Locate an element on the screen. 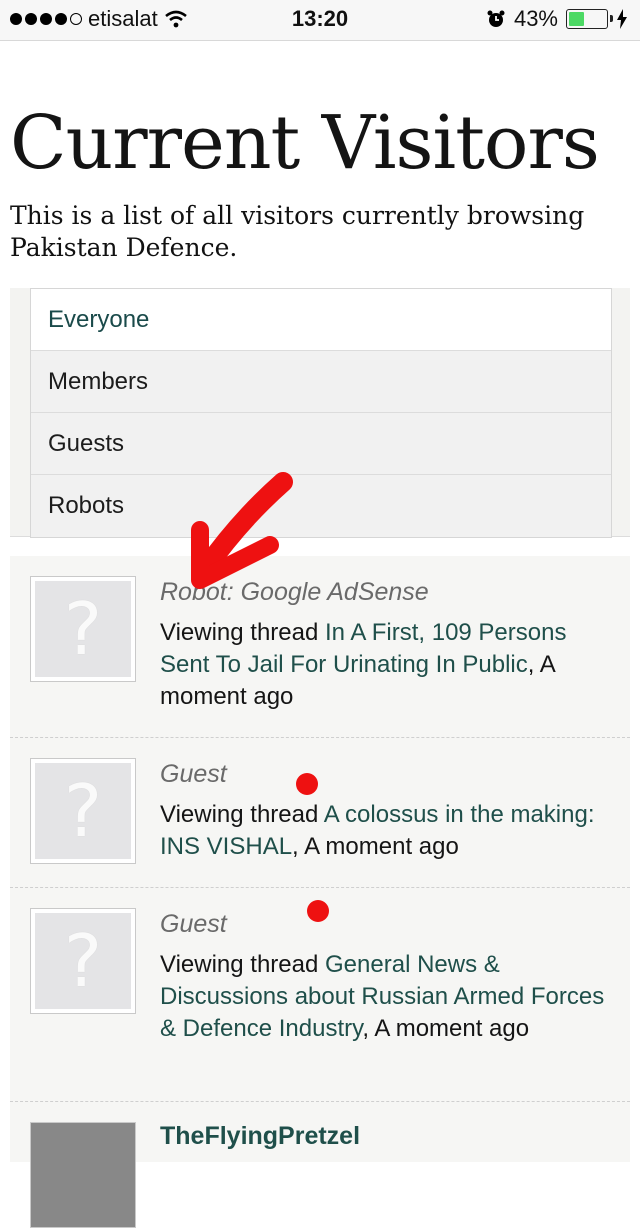 This screenshot has height=1228, width=640. battery-percent: 43% is located at coordinates (535, 18).